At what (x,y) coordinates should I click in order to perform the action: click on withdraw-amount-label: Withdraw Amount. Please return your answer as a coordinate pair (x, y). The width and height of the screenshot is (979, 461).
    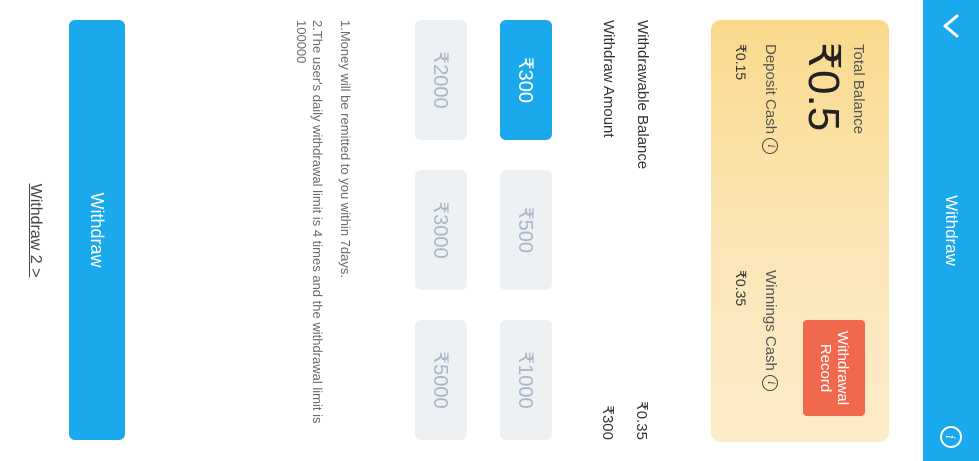
    Looking at the image, I should click on (608, 79).